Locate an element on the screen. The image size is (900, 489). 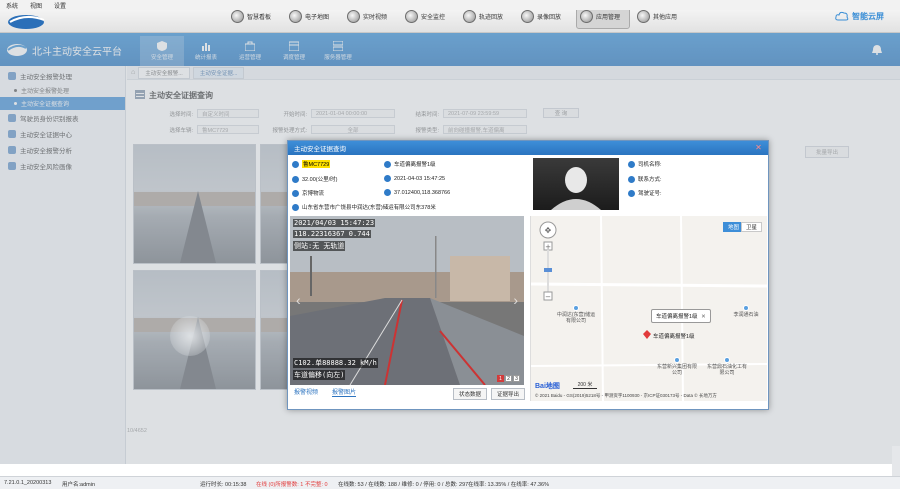
tab-alarm-video: 报警视频 is located at coordinates (306, 392).